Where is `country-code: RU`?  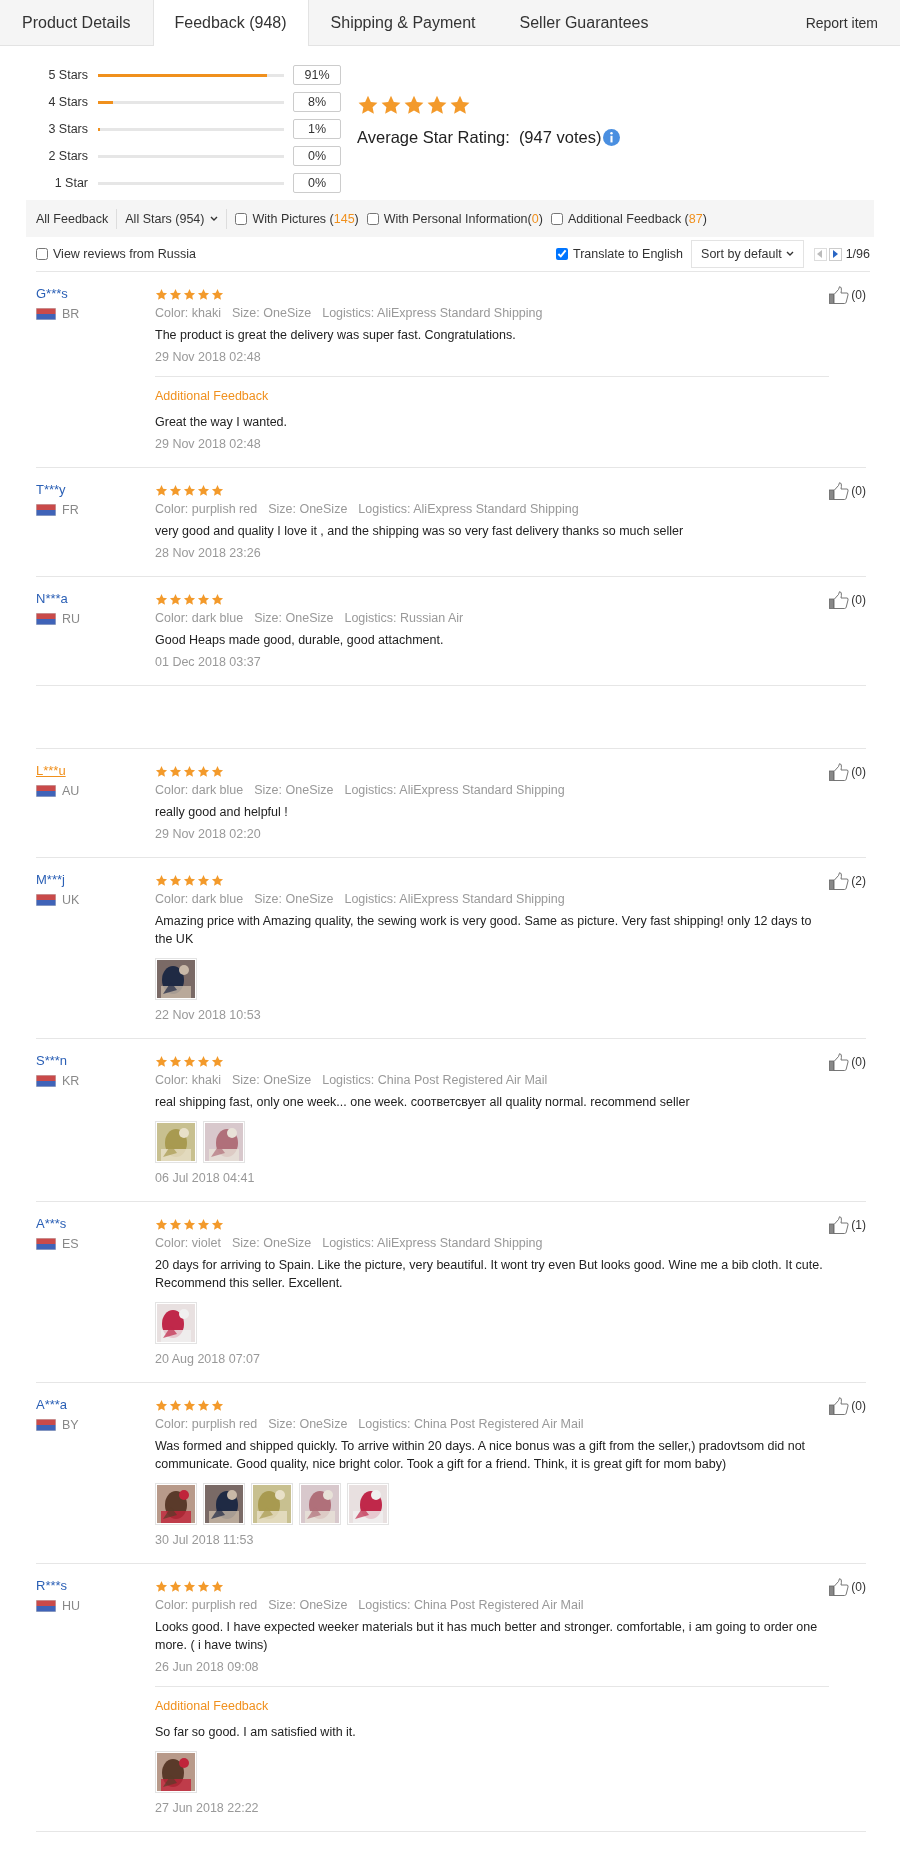 country-code: RU is located at coordinates (71, 619).